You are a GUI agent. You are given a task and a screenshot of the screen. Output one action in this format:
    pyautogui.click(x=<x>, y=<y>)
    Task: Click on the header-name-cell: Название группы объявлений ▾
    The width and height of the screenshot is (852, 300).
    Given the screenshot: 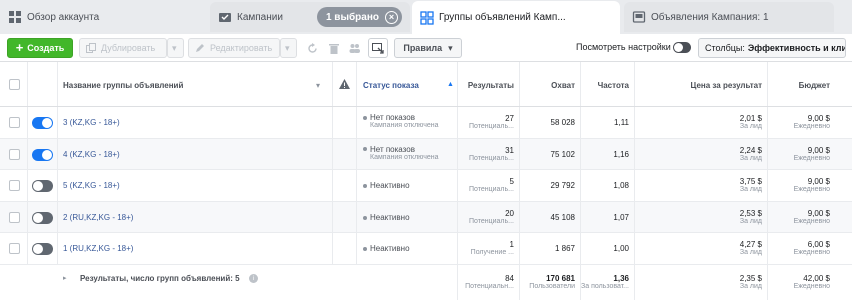 What is the action you would take?
    pyautogui.click(x=195, y=84)
    